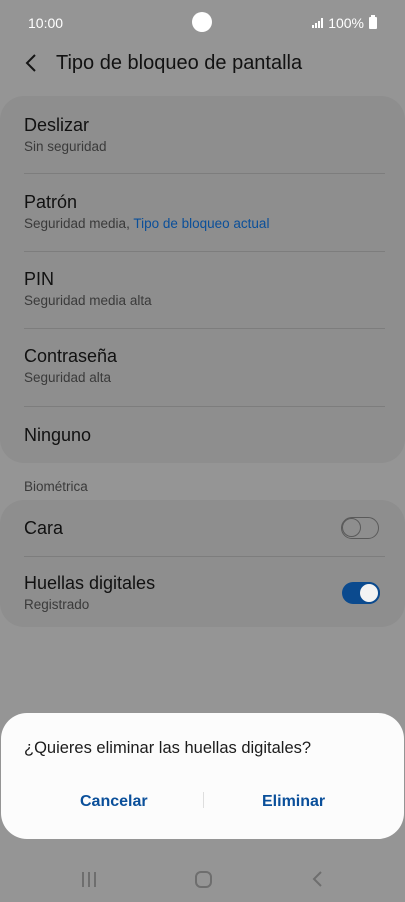 The height and width of the screenshot is (902, 405). I want to click on lock-option-swipe: Deslizar Sin seguridad, so click(204, 134).